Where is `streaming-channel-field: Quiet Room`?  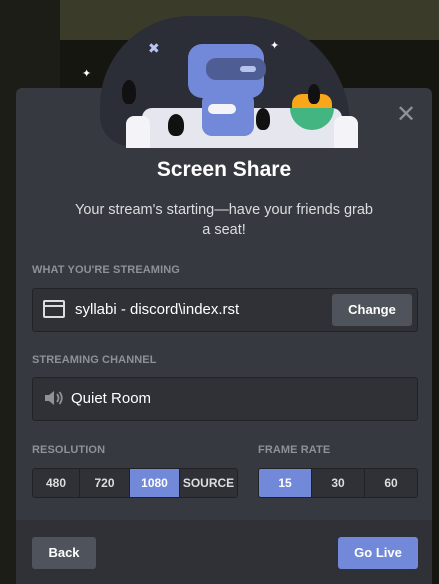 streaming-channel-field: Quiet Room is located at coordinates (225, 399).